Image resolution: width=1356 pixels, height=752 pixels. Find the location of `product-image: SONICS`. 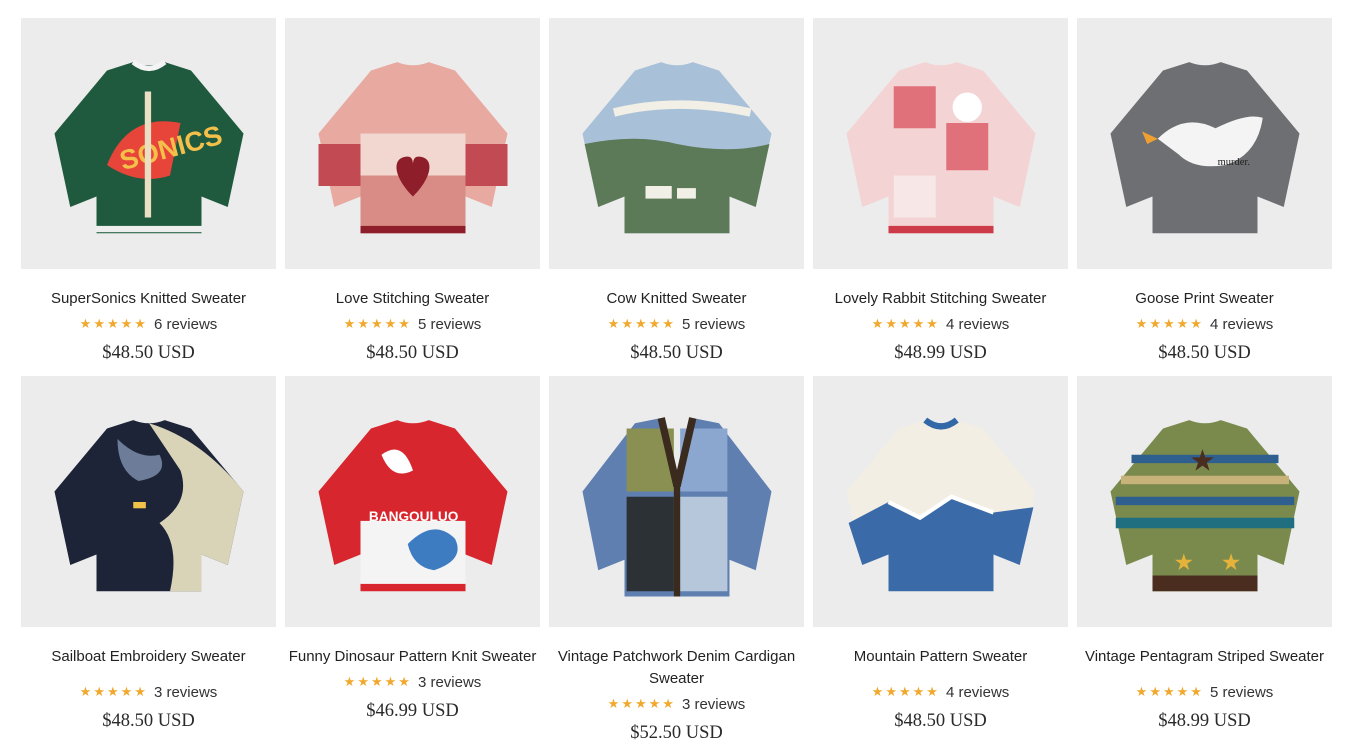

product-image: SONICS is located at coordinates (148, 143).